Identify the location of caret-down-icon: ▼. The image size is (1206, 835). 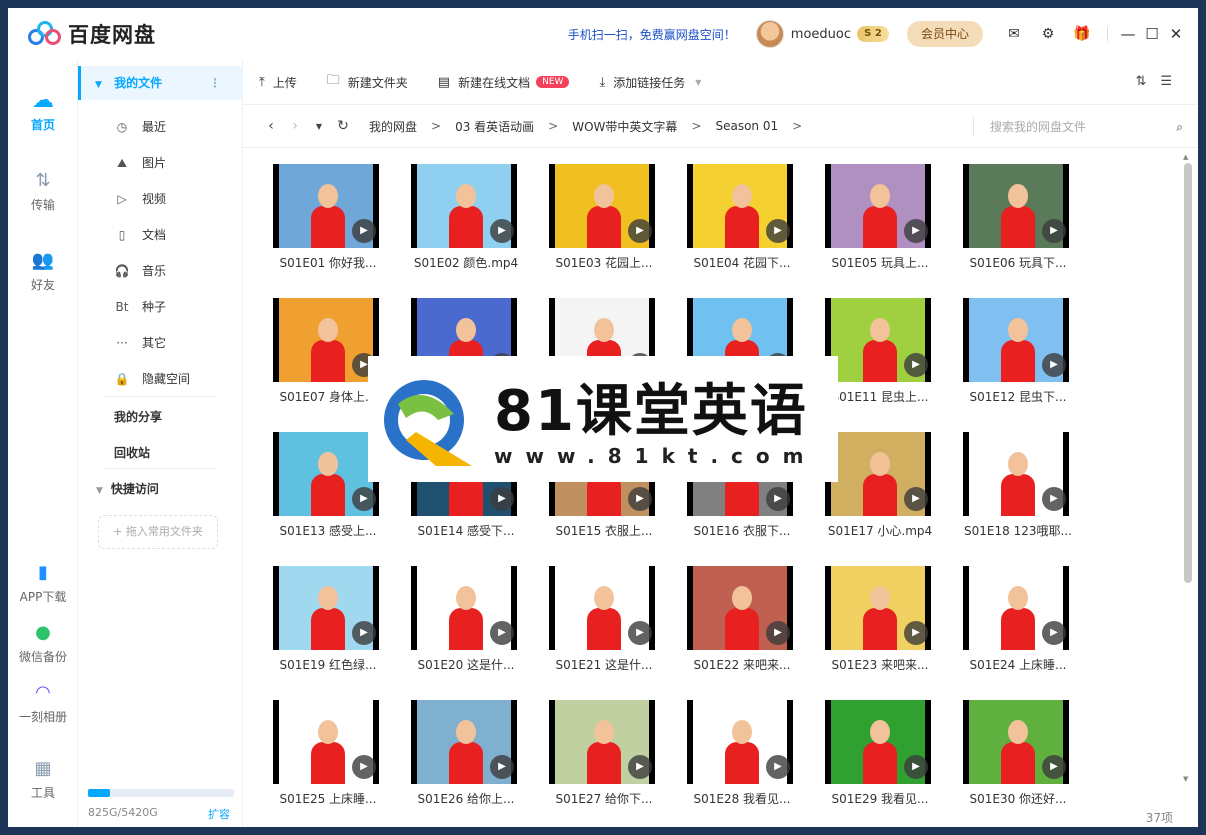
(698, 82).